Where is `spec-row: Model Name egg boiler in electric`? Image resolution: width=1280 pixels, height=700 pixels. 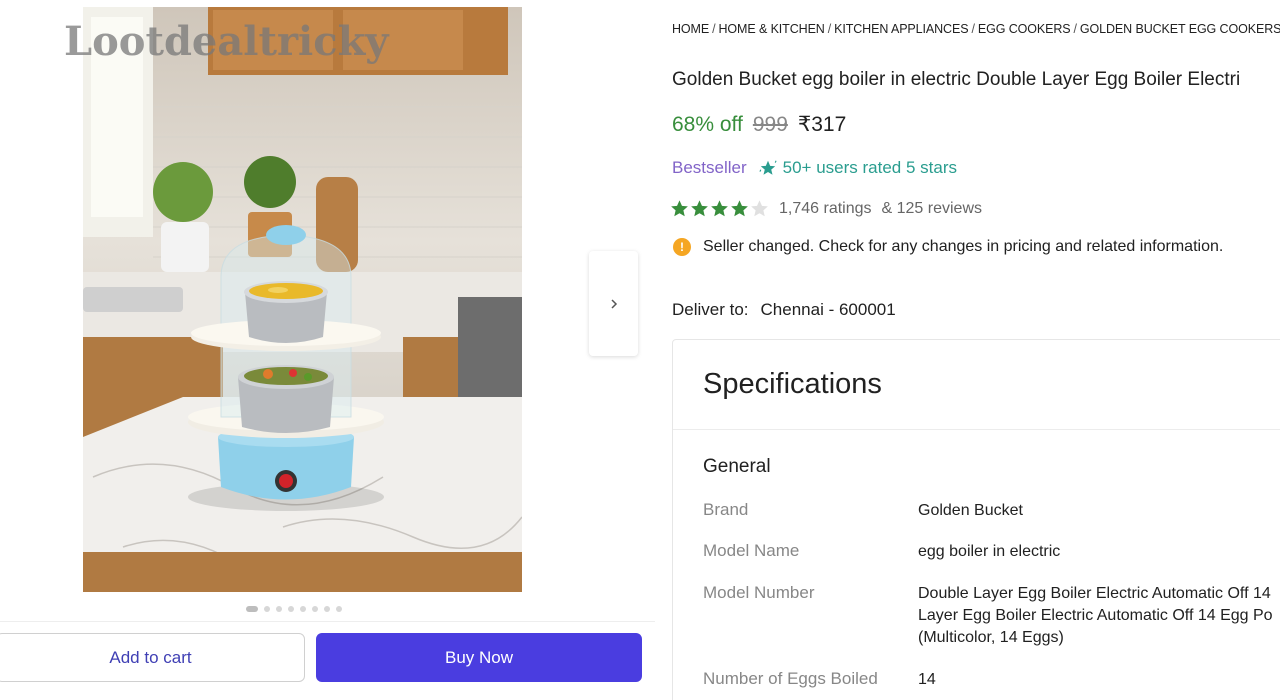 spec-row: Model Name egg boiler in electric is located at coordinates (991, 562).